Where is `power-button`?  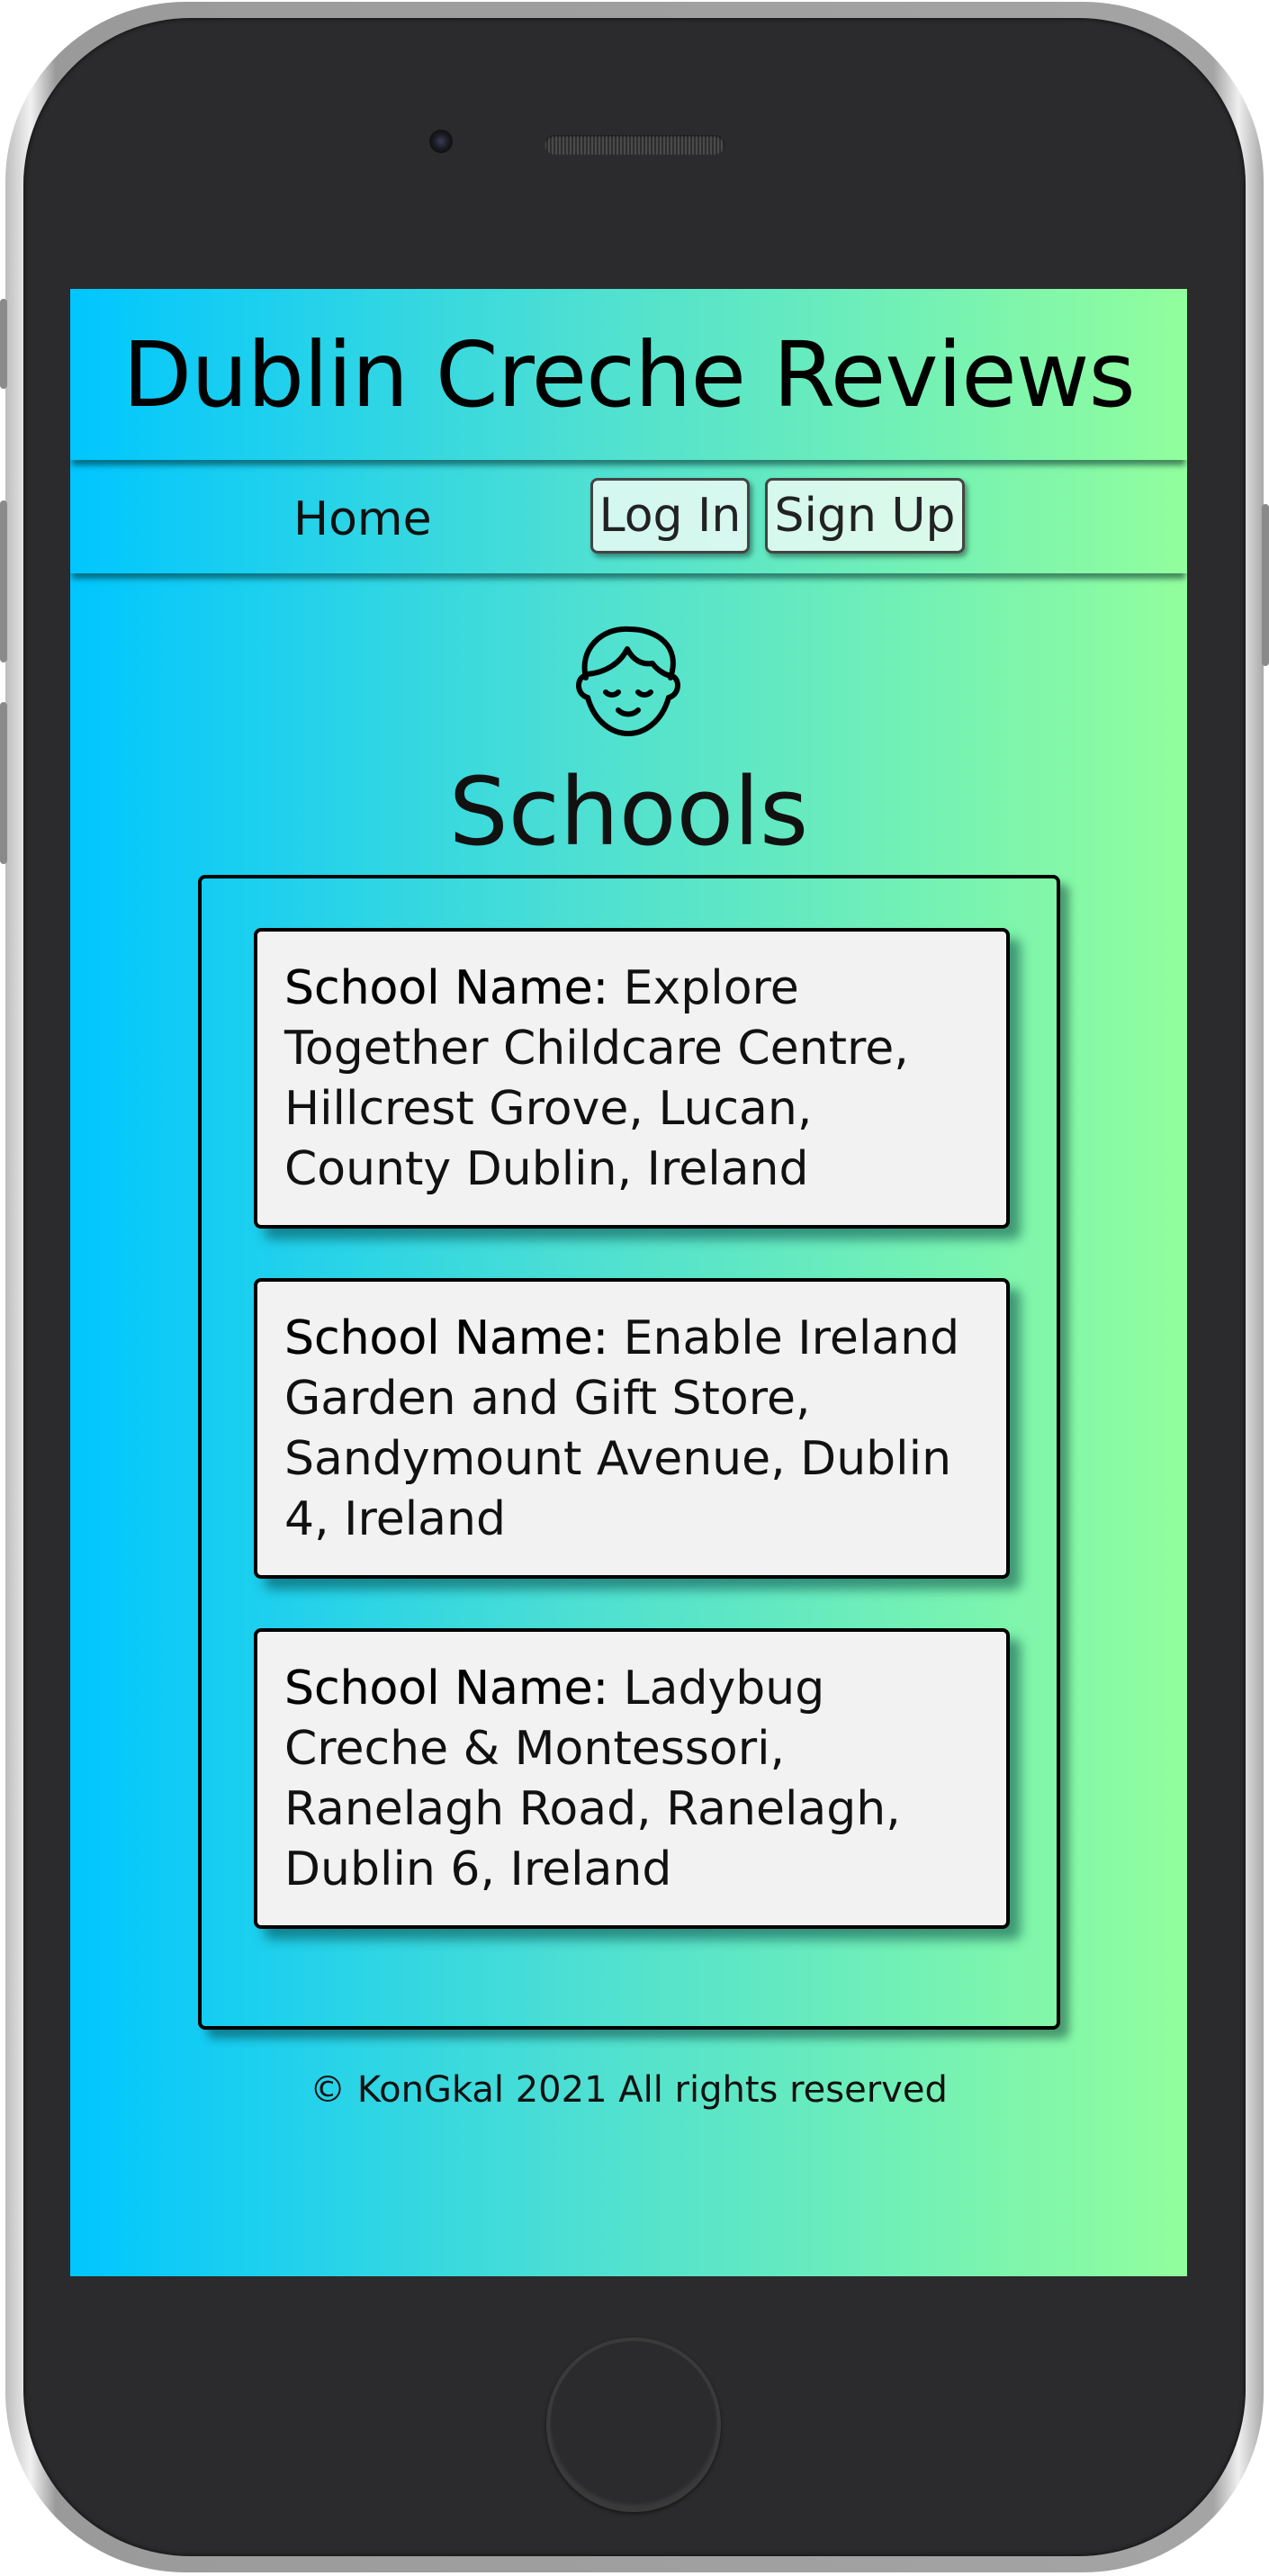
power-button is located at coordinates (1265, 585).